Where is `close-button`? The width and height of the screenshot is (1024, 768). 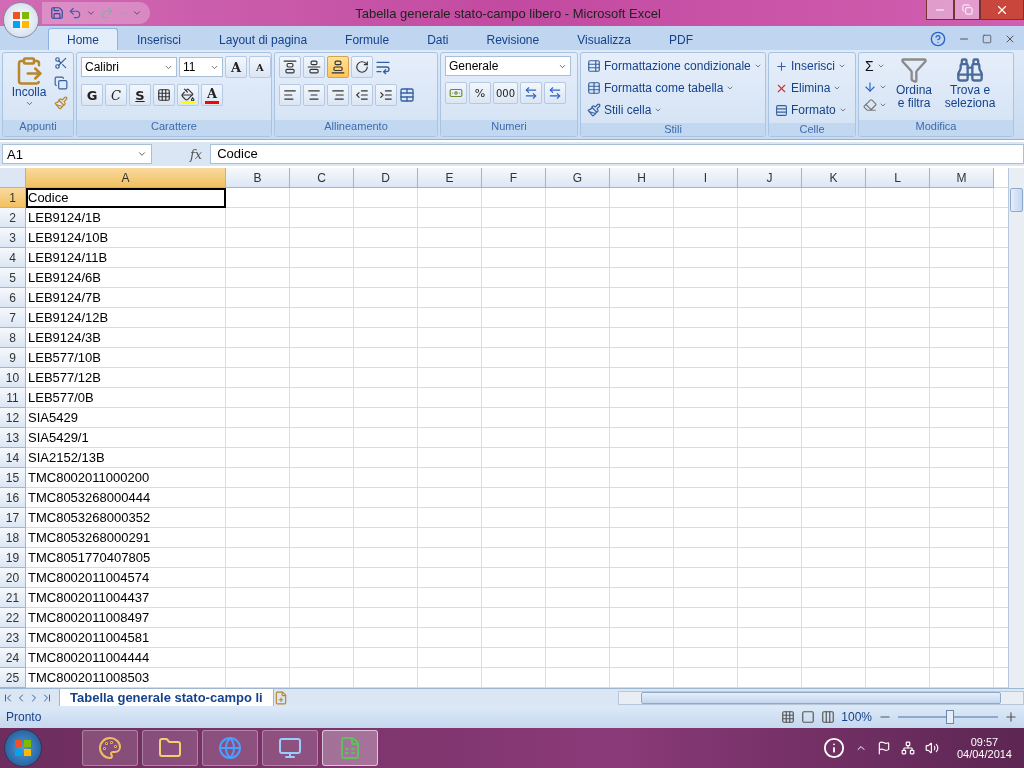 close-button is located at coordinates (1002, 10).